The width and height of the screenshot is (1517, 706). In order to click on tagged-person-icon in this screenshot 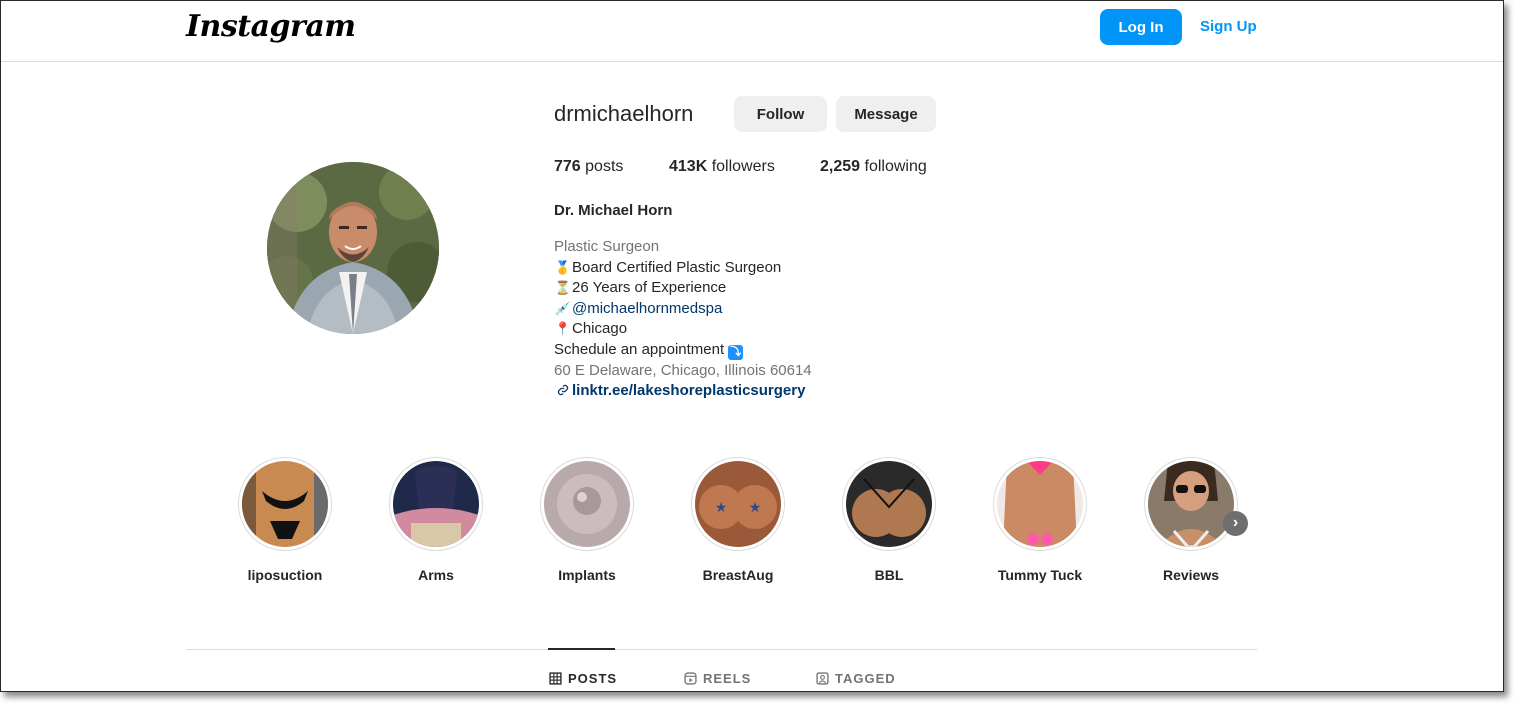, I will do `click(822, 678)`.